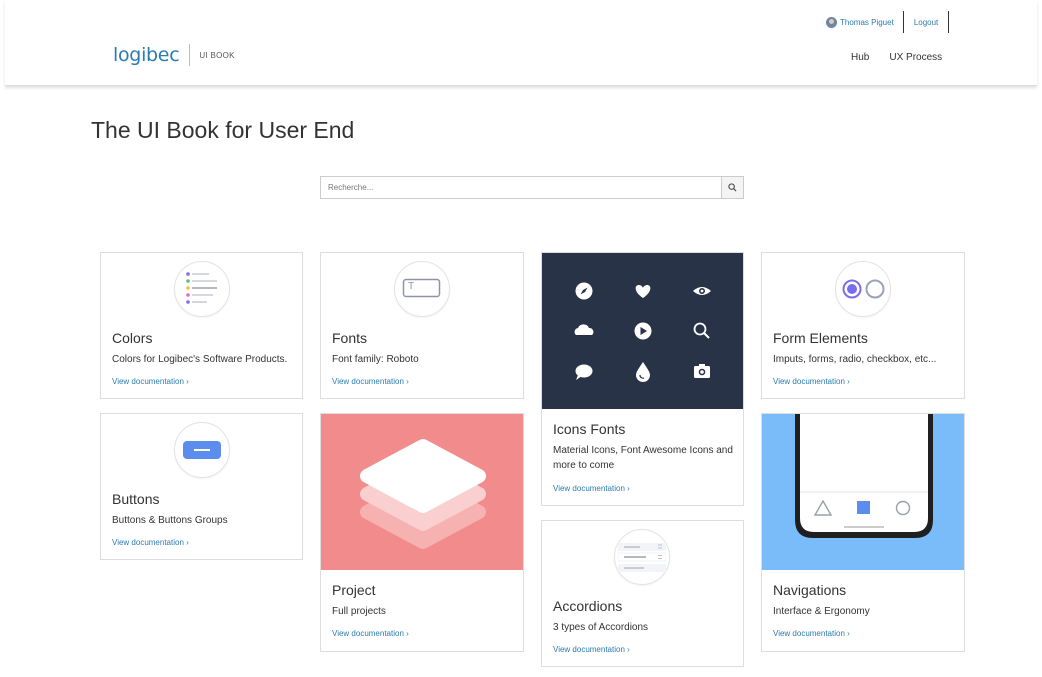 This screenshot has width=1042, height=677. Describe the element at coordinates (642, 557) in the screenshot. I see `accordion-icon` at that location.